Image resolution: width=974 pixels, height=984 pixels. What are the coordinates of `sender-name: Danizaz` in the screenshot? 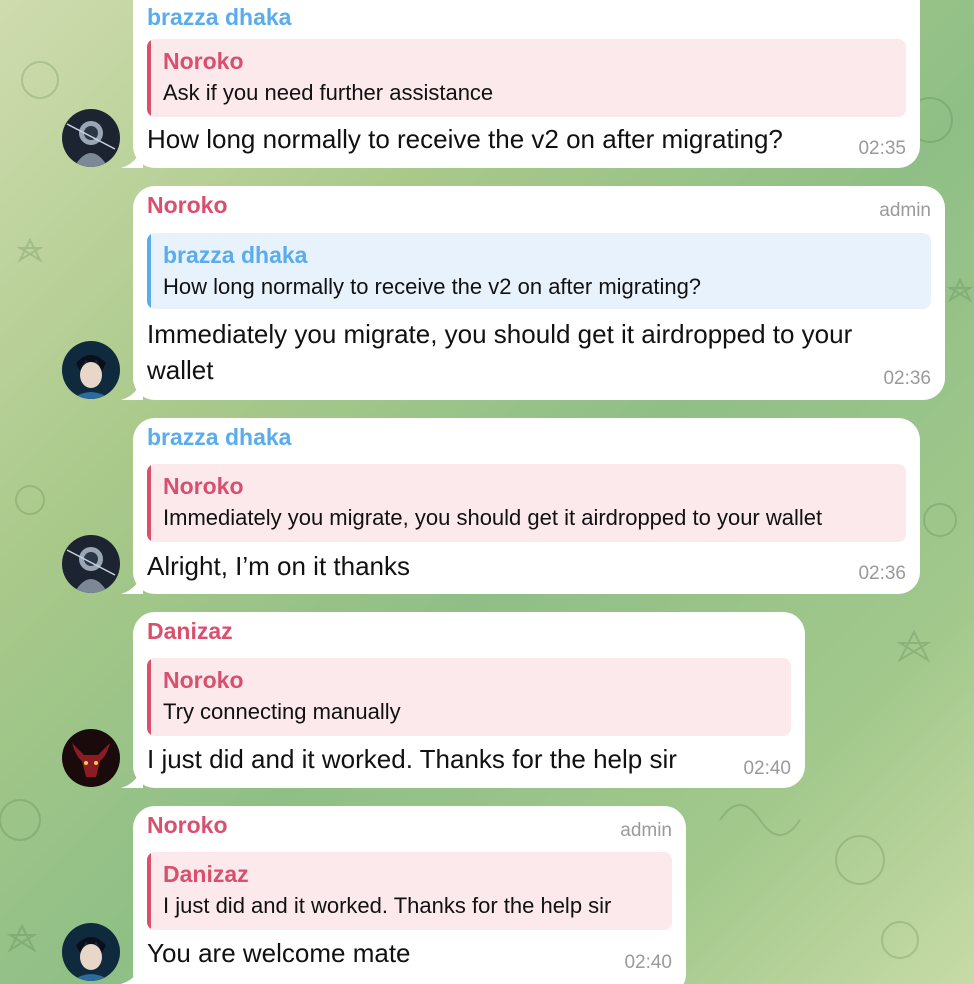 It's located at (190, 631).